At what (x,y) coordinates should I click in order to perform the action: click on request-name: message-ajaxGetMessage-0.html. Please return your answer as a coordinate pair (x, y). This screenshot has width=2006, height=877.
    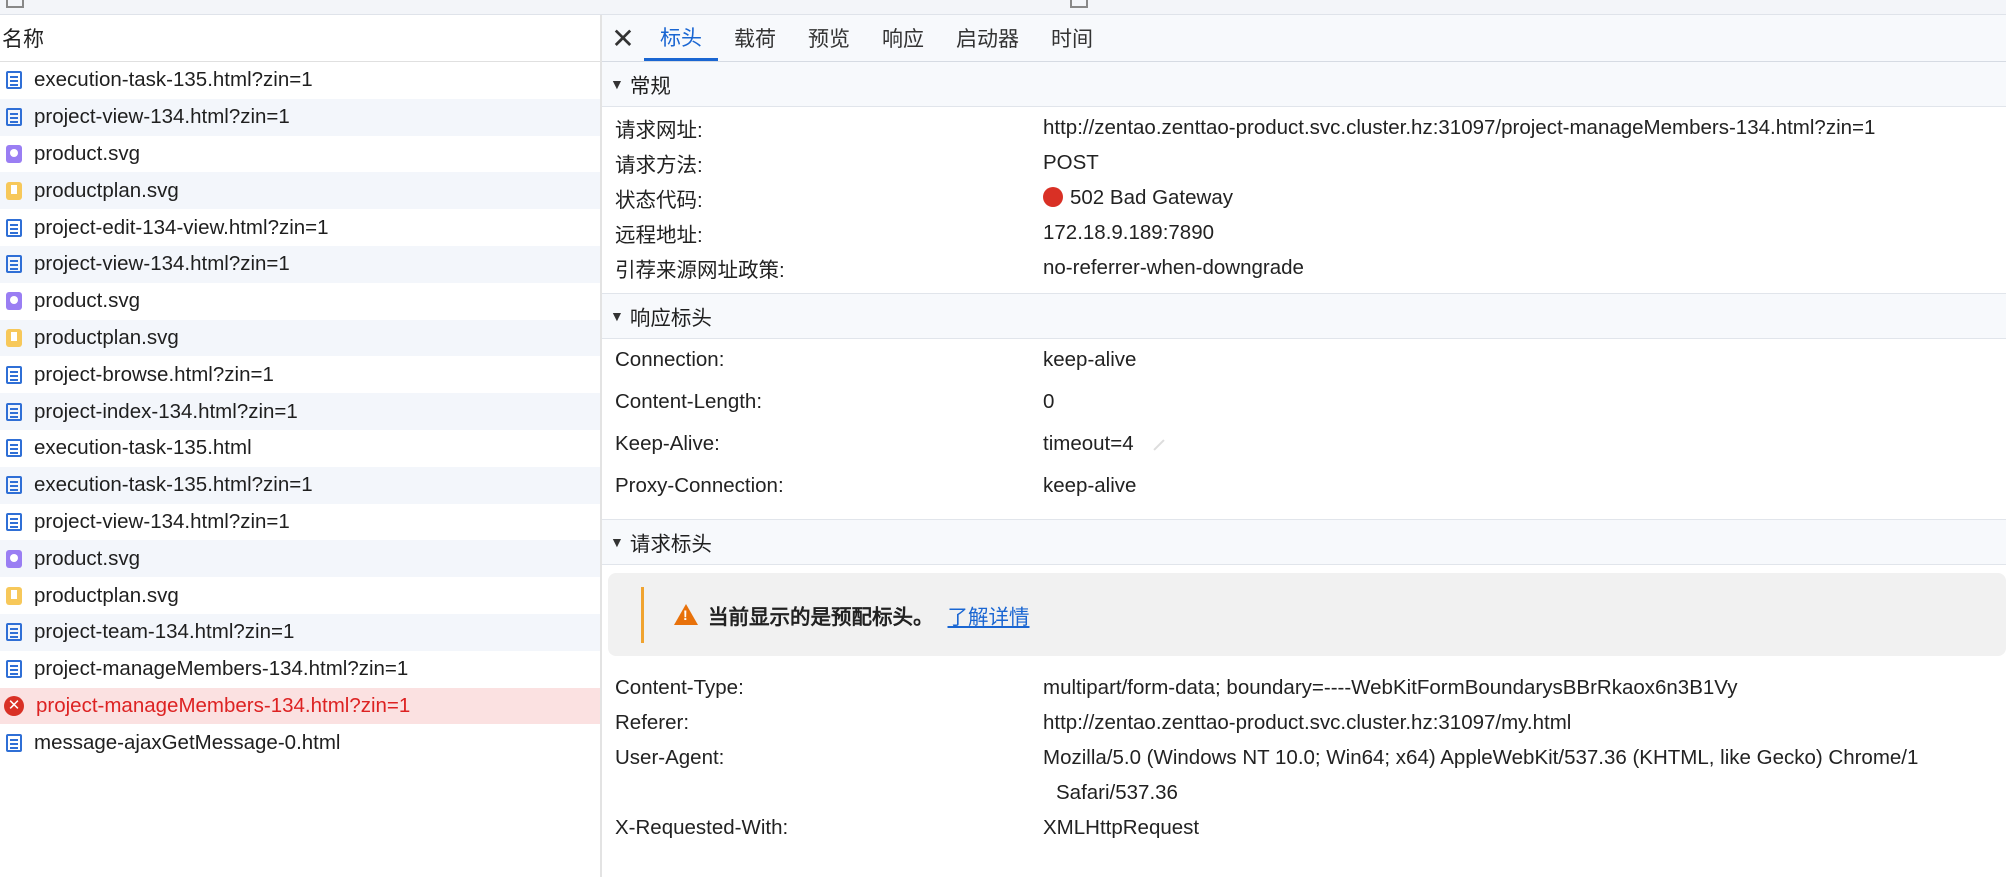
    Looking at the image, I should click on (187, 742).